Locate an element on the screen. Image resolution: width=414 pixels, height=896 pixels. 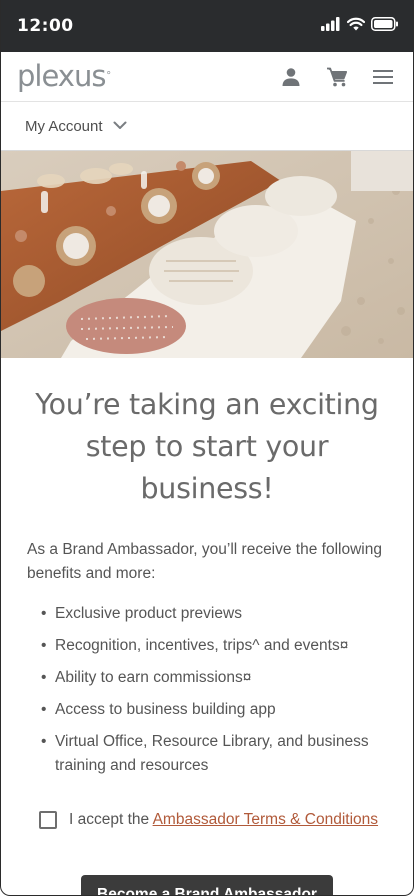
logo-text: plexus is located at coordinates (61, 76).